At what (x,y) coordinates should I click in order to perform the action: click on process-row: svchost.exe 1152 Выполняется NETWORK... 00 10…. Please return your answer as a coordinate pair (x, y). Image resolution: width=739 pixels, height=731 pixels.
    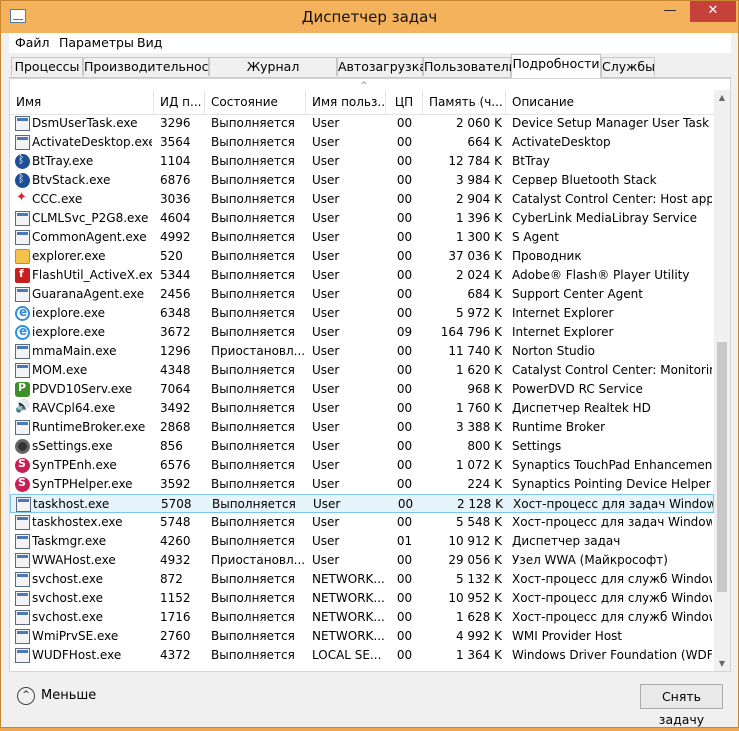
    Looking at the image, I should click on (362, 598).